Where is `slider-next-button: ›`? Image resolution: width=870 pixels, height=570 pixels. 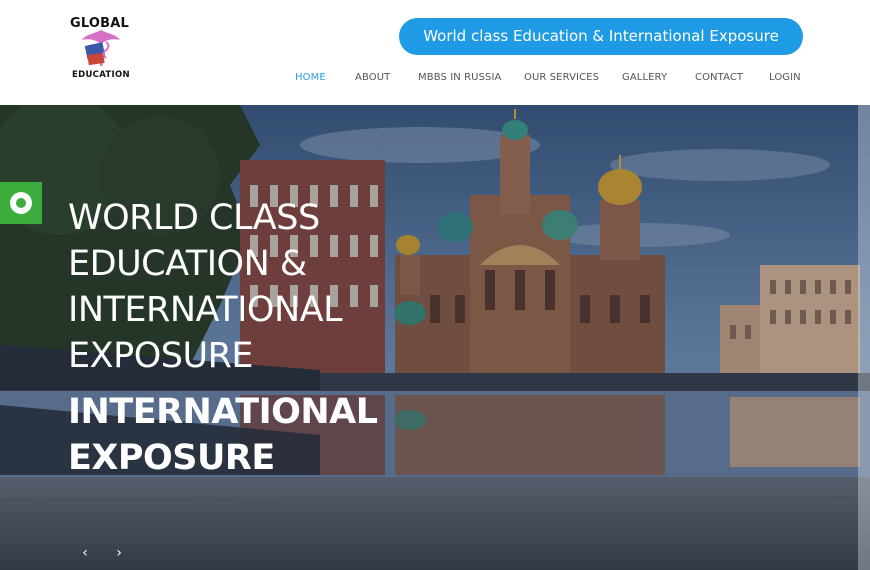 slider-next-button: › is located at coordinates (119, 553).